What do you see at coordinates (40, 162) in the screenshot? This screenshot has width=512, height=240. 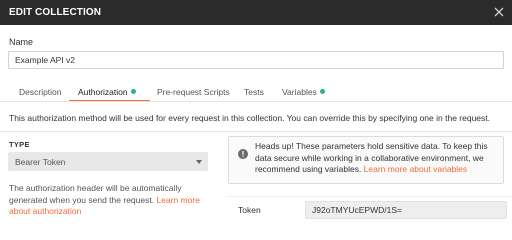 I see `auth-type-value: Bearer Token` at bounding box center [40, 162].